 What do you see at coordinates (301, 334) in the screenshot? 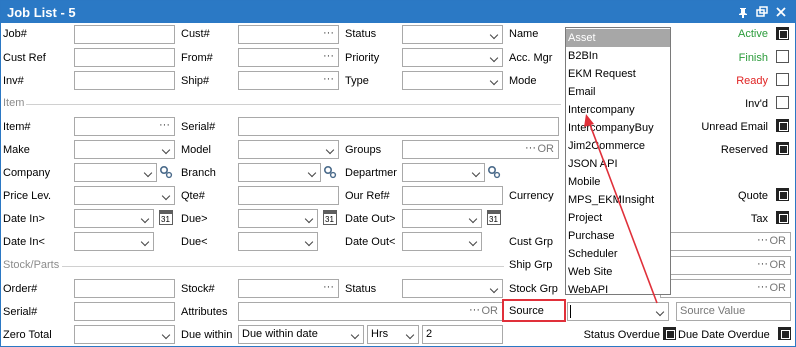
I see `due-within-select: Due within date` at bounding box center [301, 334].